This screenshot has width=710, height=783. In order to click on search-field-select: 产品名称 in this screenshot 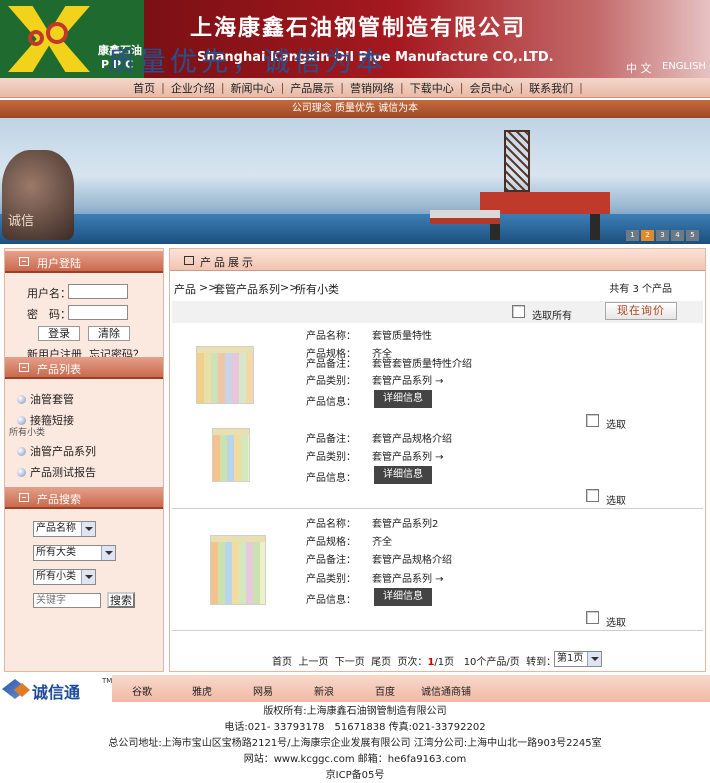, I will do `click(64, 529)`.